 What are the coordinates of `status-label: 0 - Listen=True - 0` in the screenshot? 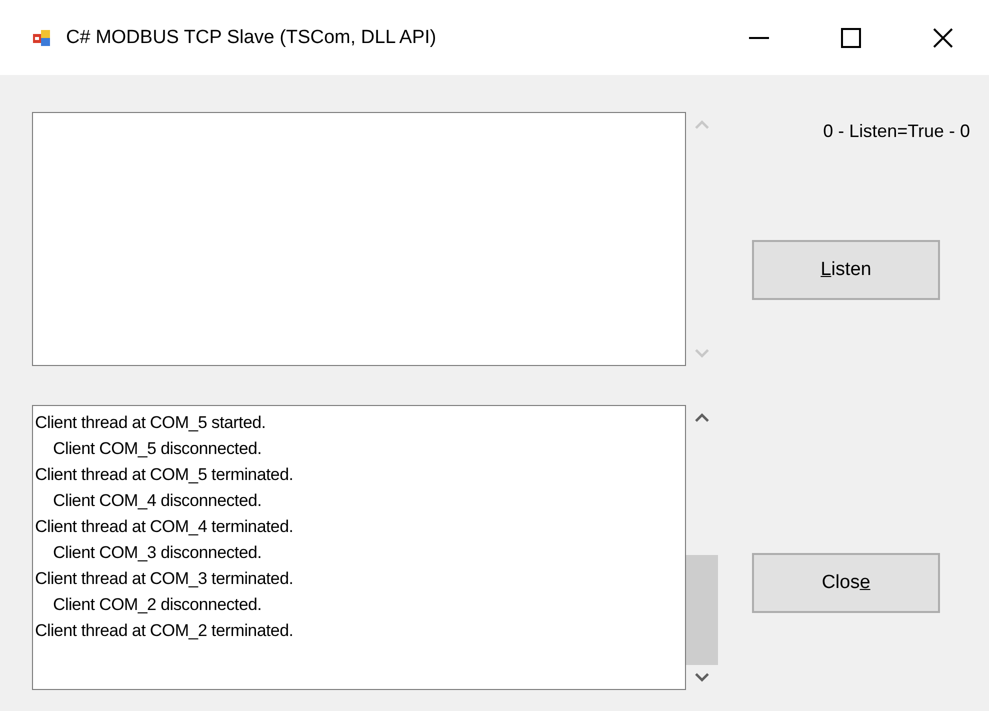 It's located at (896, 131).